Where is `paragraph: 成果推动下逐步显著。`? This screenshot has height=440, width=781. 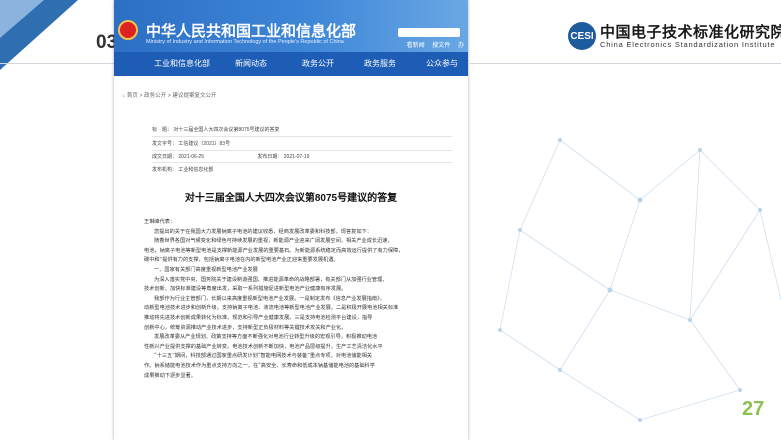
paragraph: 成果推动下逐步显著。 is located at coordinates (170, 375).